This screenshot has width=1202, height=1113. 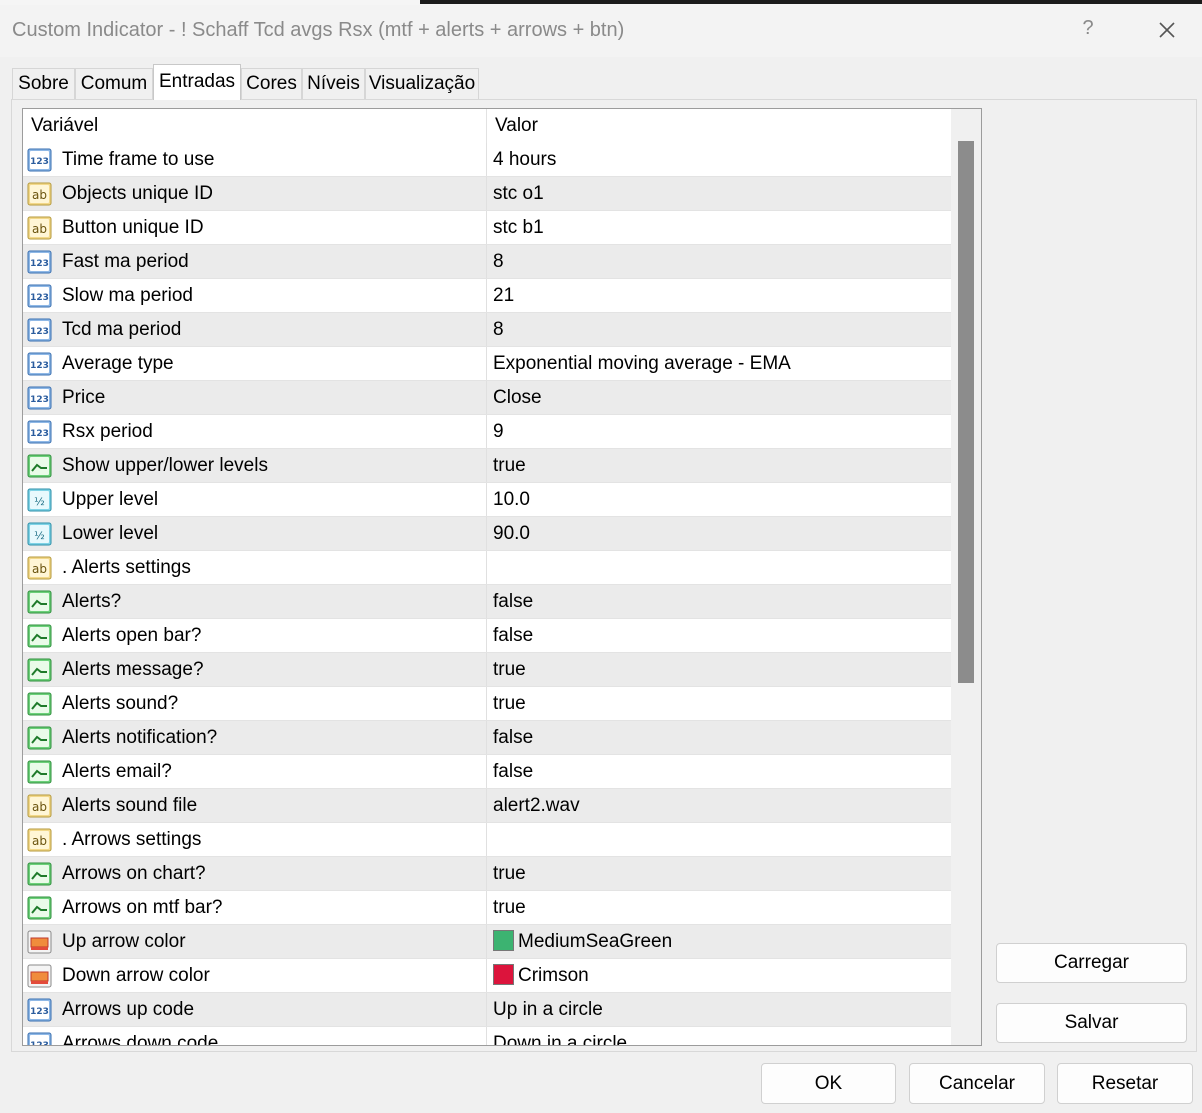 I want to click on table-row: ½ Lower level 90.0, so click(x=487, y=534).